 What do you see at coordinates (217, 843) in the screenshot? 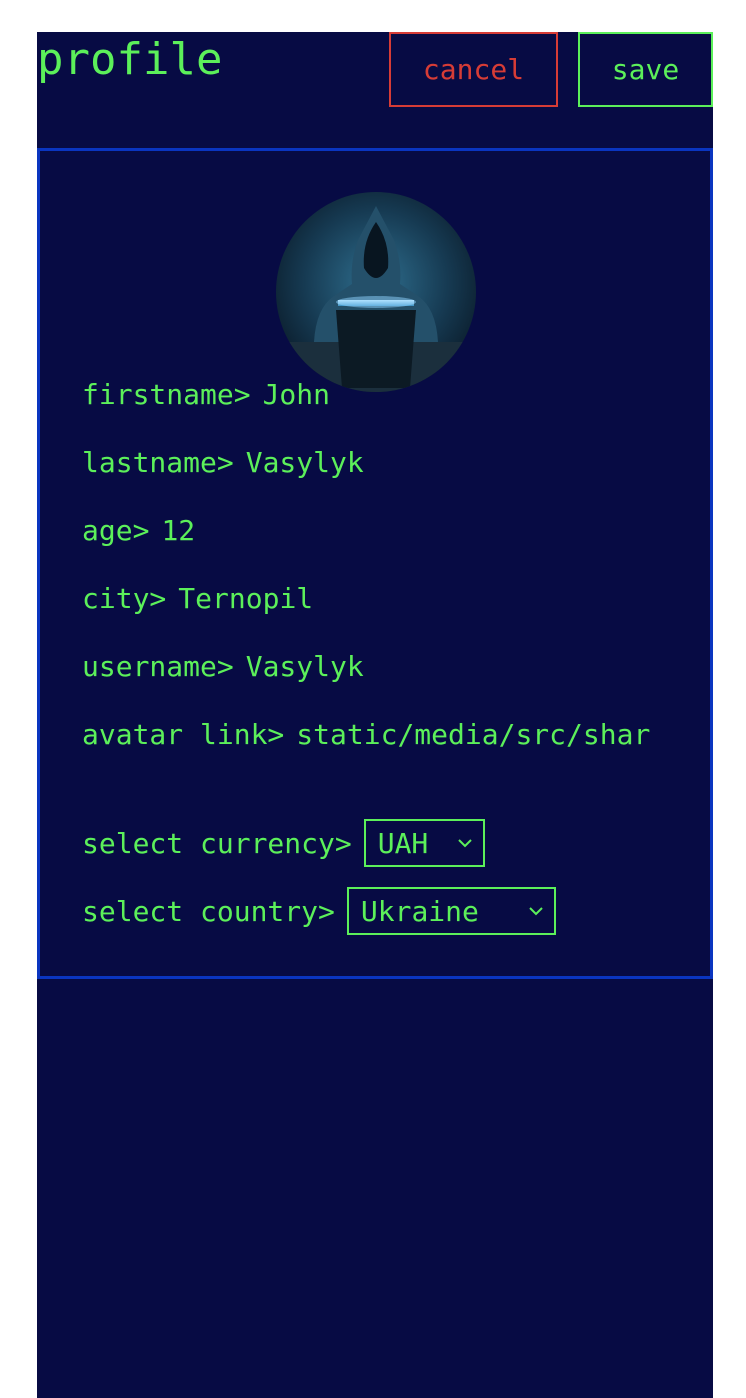
I see `currency-label: select currency>` at bounding box center [217, 843].